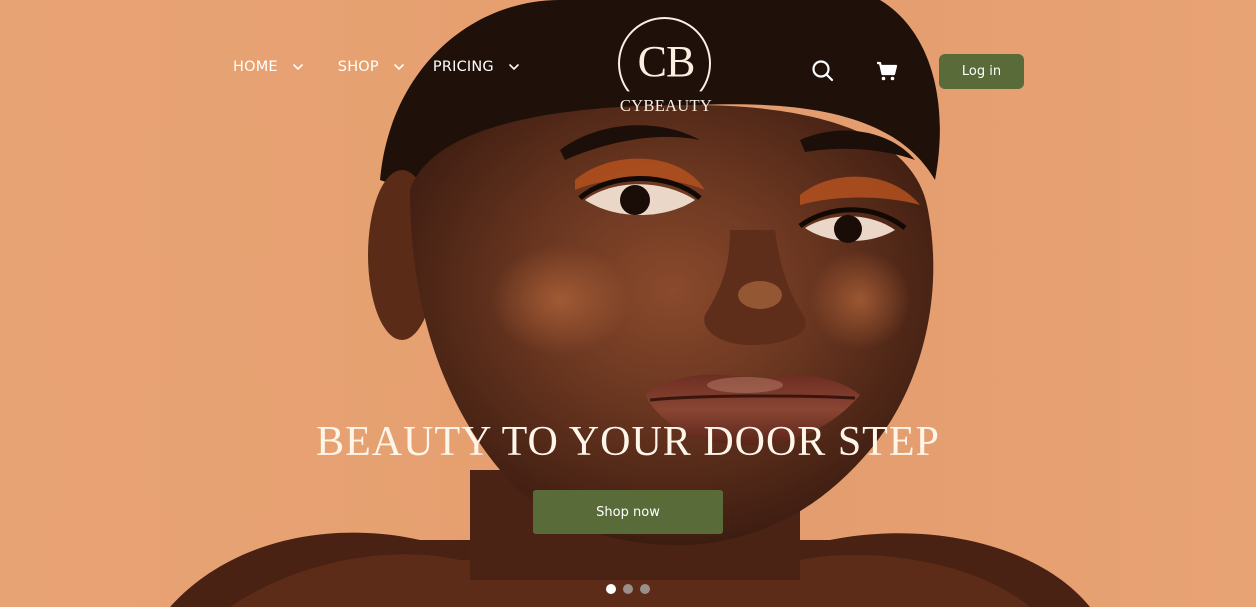  I want to click on cart-button, so click(887, 71).